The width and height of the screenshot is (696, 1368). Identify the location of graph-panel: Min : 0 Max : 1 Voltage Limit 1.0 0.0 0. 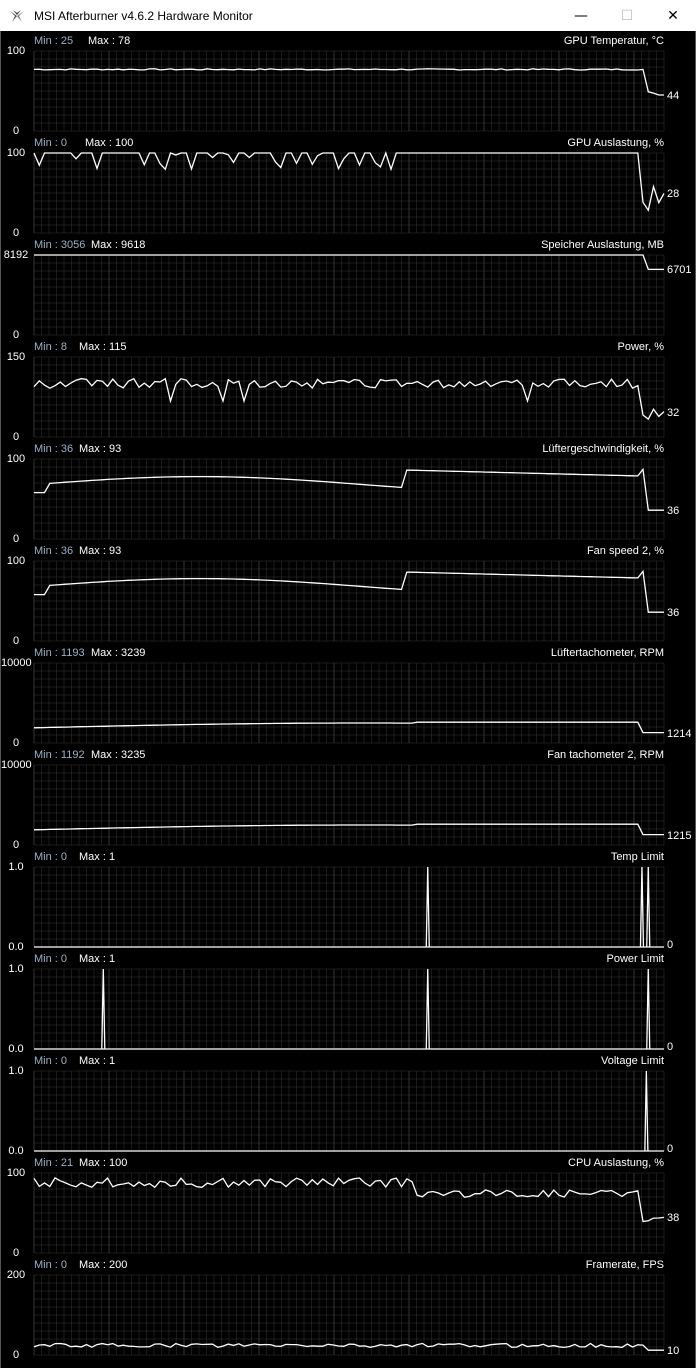
(348, 1105).